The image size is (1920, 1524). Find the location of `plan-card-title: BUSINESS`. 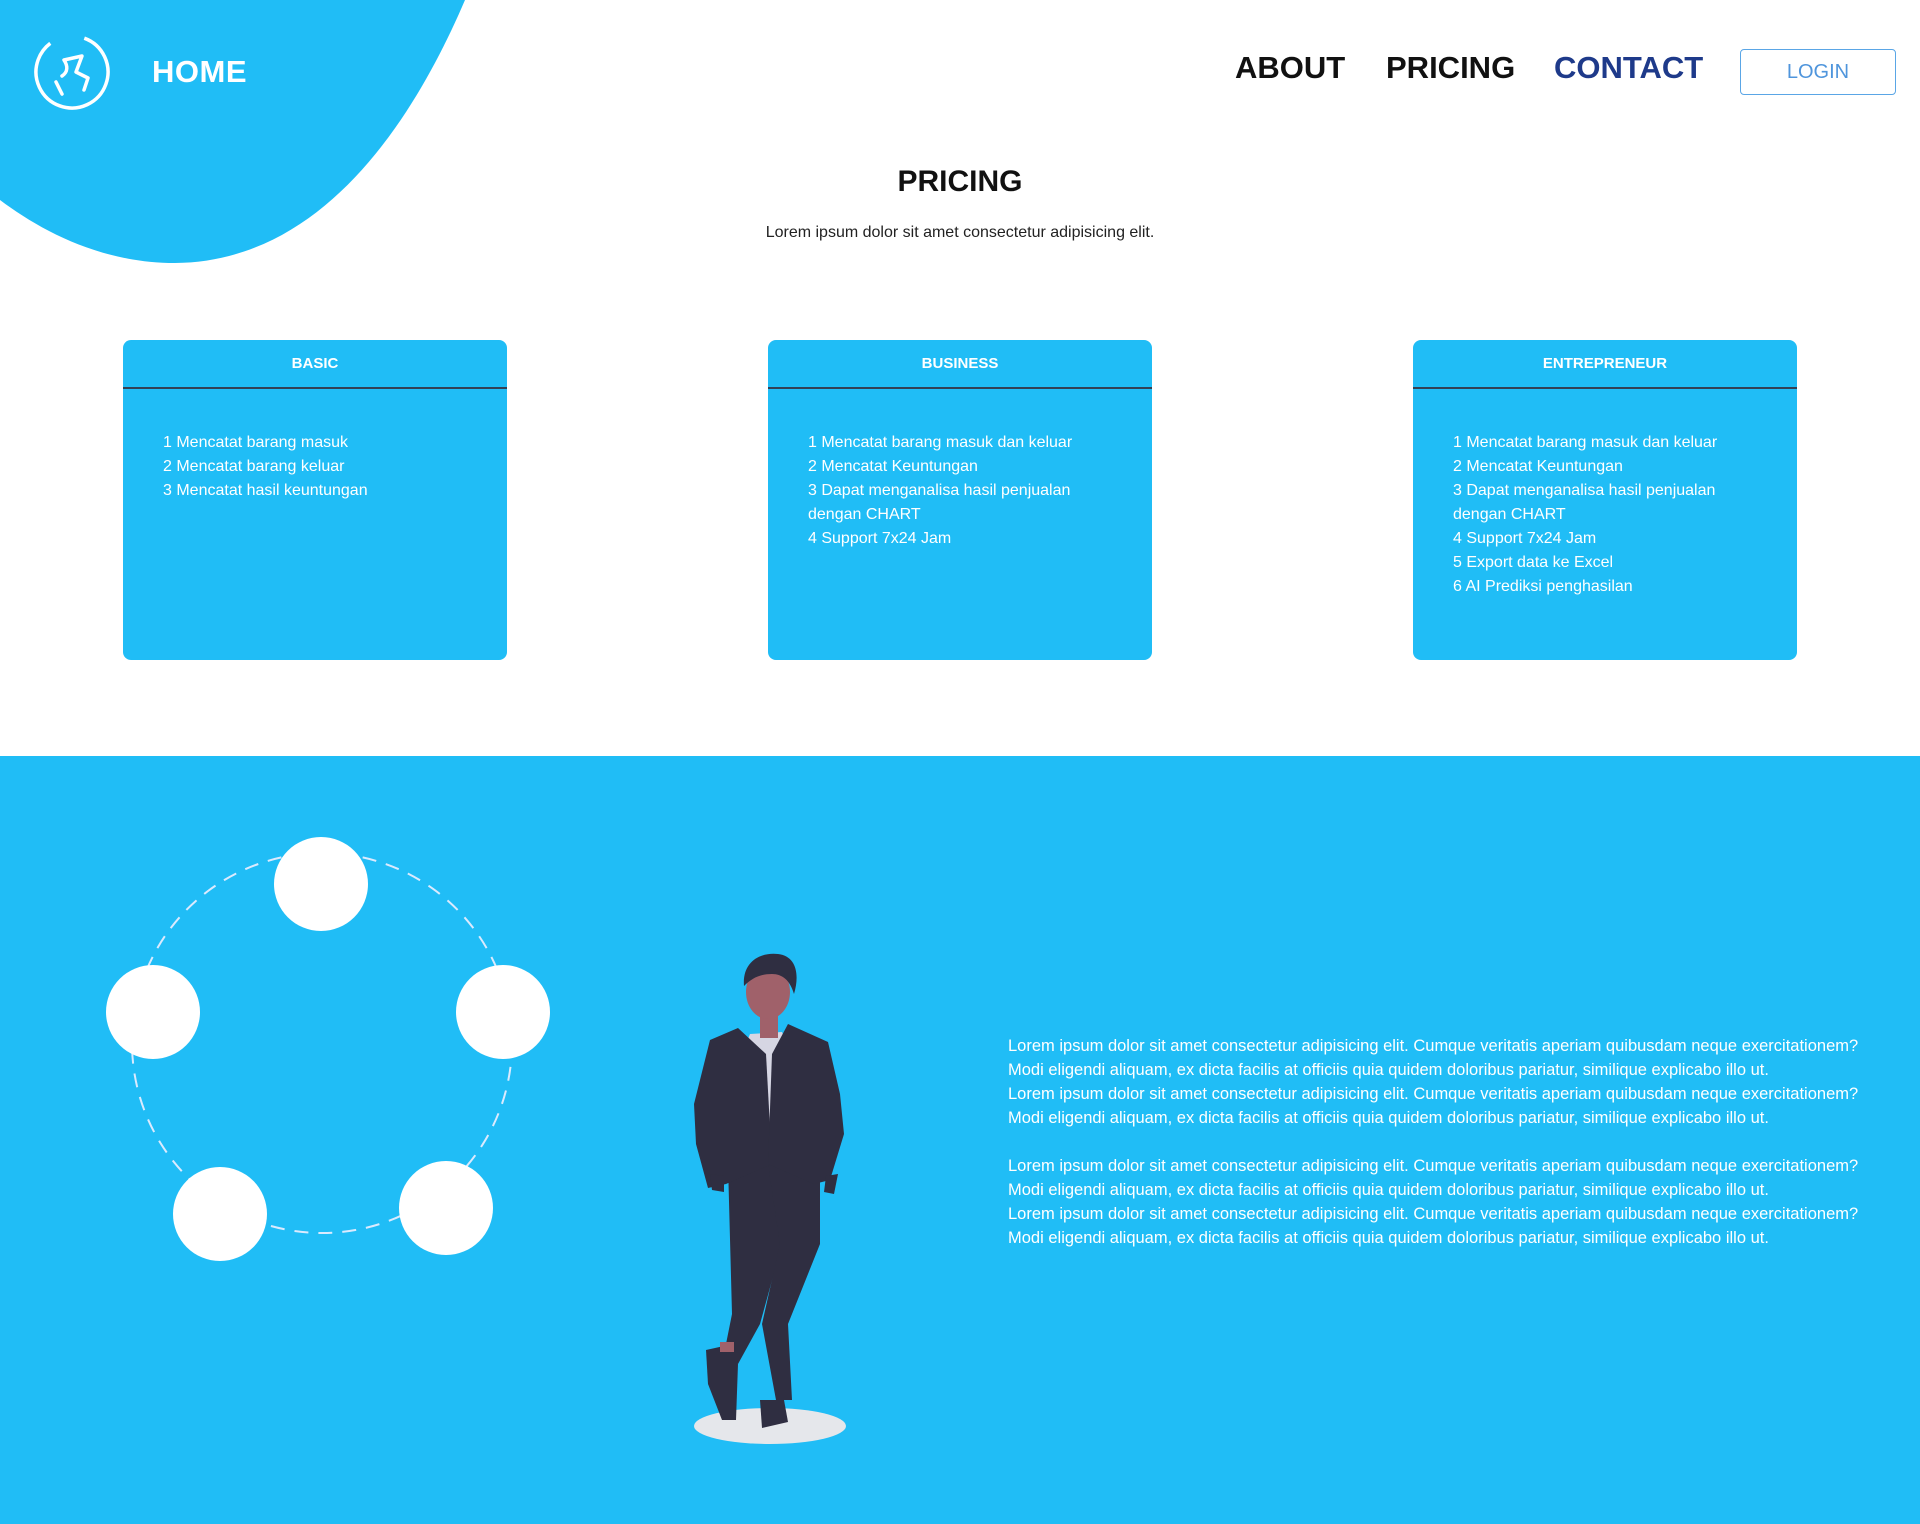

plan-card-title: BUSINESS is located at coordinates (960, 364).